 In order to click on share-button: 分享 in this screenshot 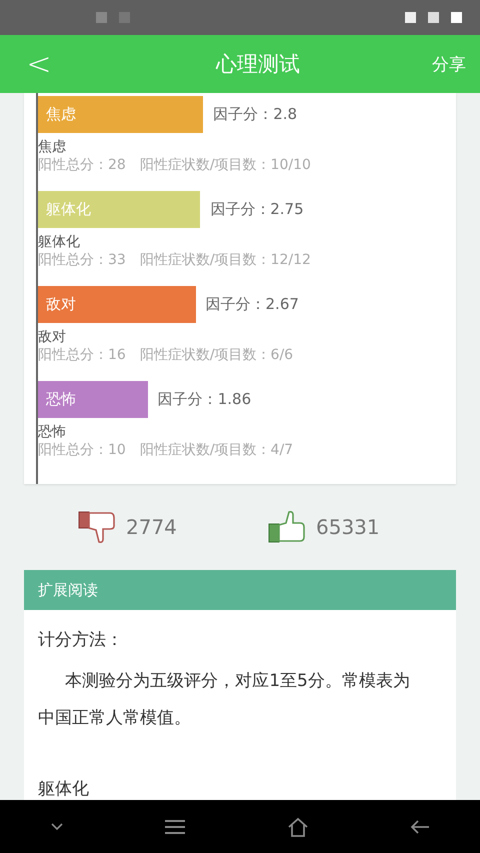, I will do `click(449, 64)`.